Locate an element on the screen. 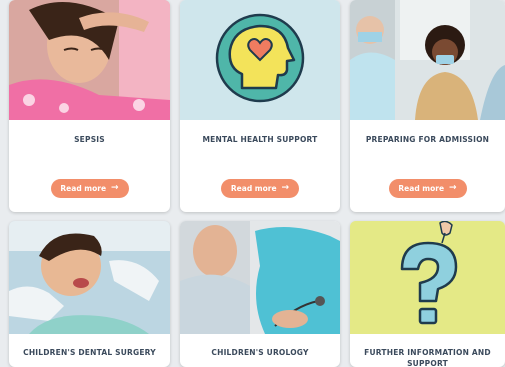  card-title: FURTHER INFORMATION AND SUPPORT is located at coordinates (427, 357).